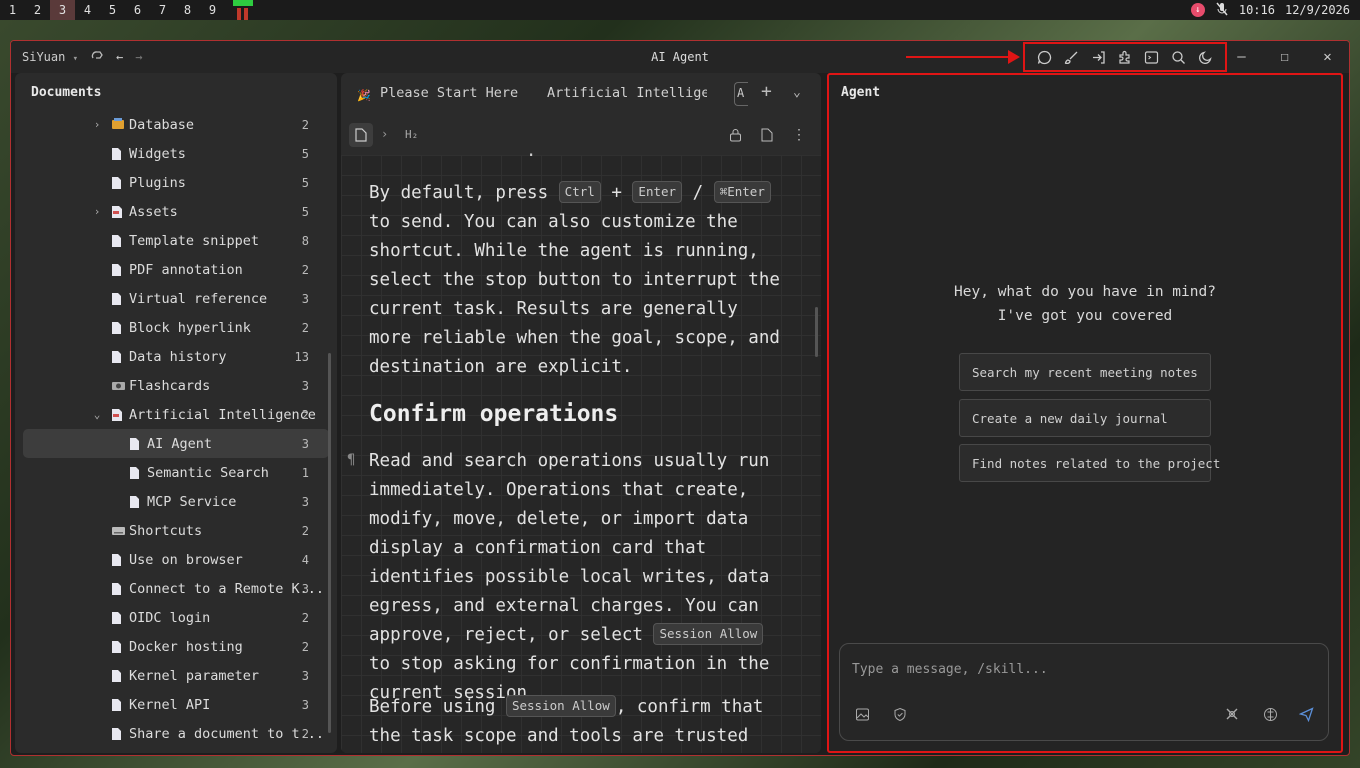 The width and height of the screenshot is (1360, 768). What do you see at coordinates (176, 356) in the screenshot?
I see `doc-tree-item: Data history 13` at bounding box center [176, 356].